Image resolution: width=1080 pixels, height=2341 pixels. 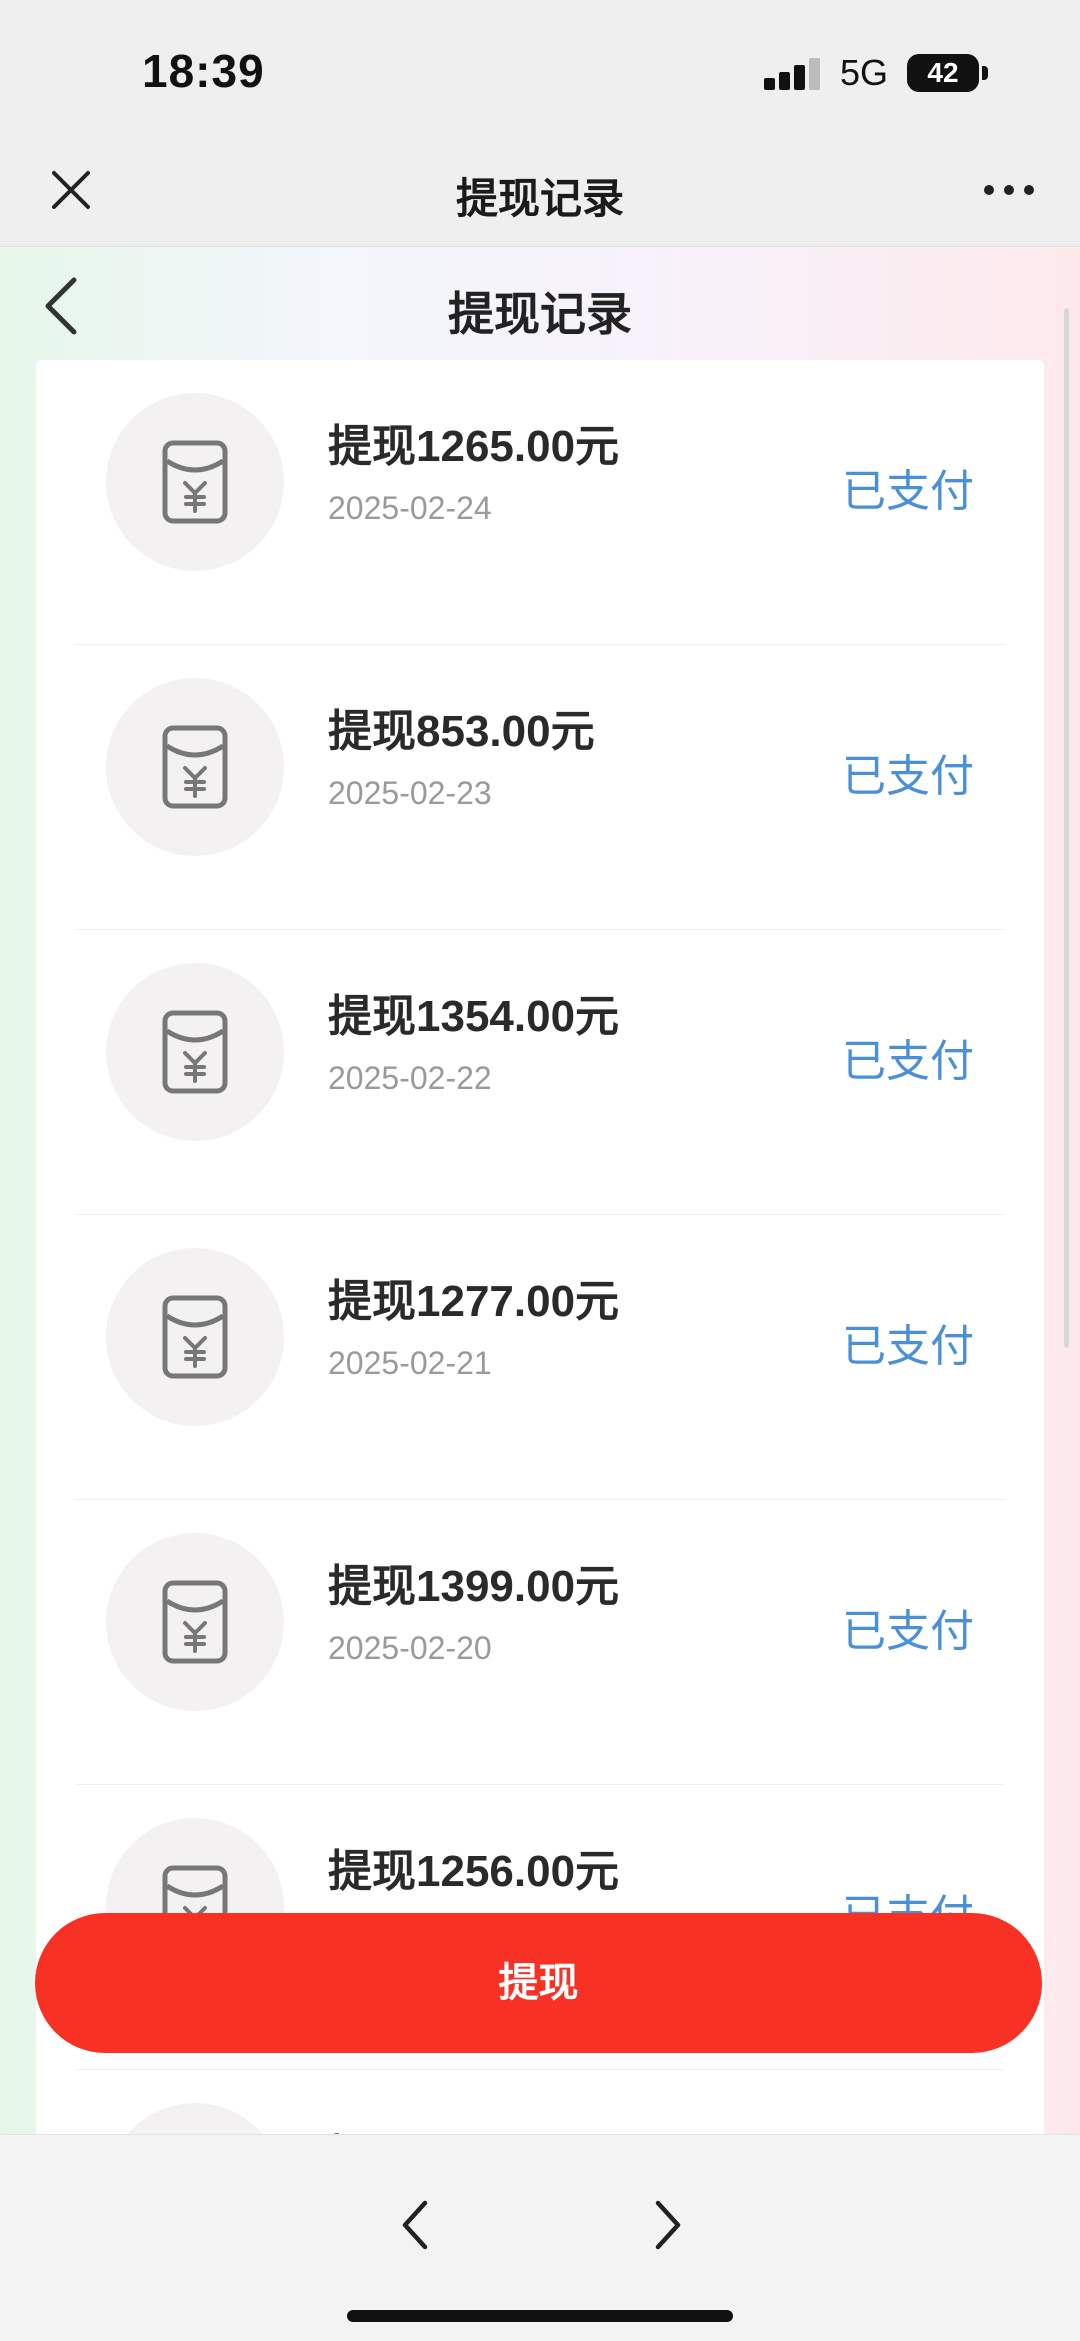 What do you see at coordinates (473, 2127) in the screenshot?
I see `record-amount: 提现1254.00元` at bounding box center [473, 2127].